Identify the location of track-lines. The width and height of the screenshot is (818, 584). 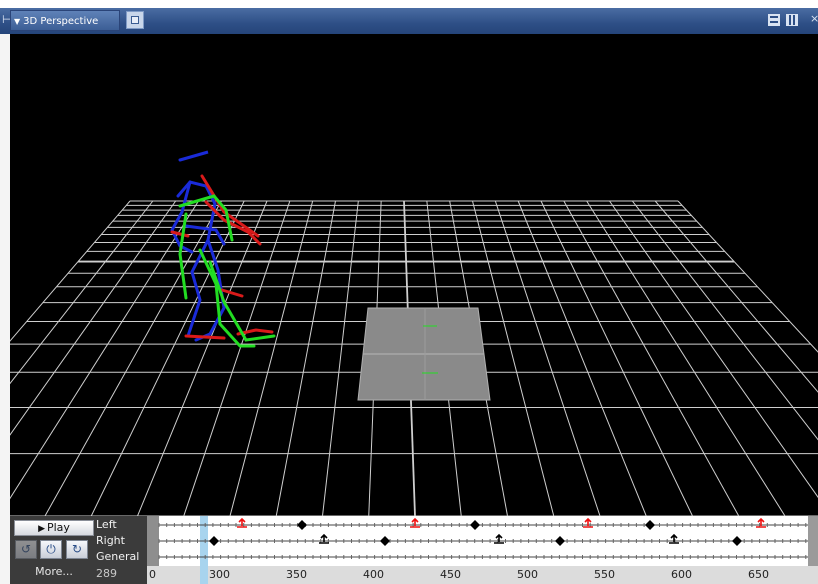
(483, 541).